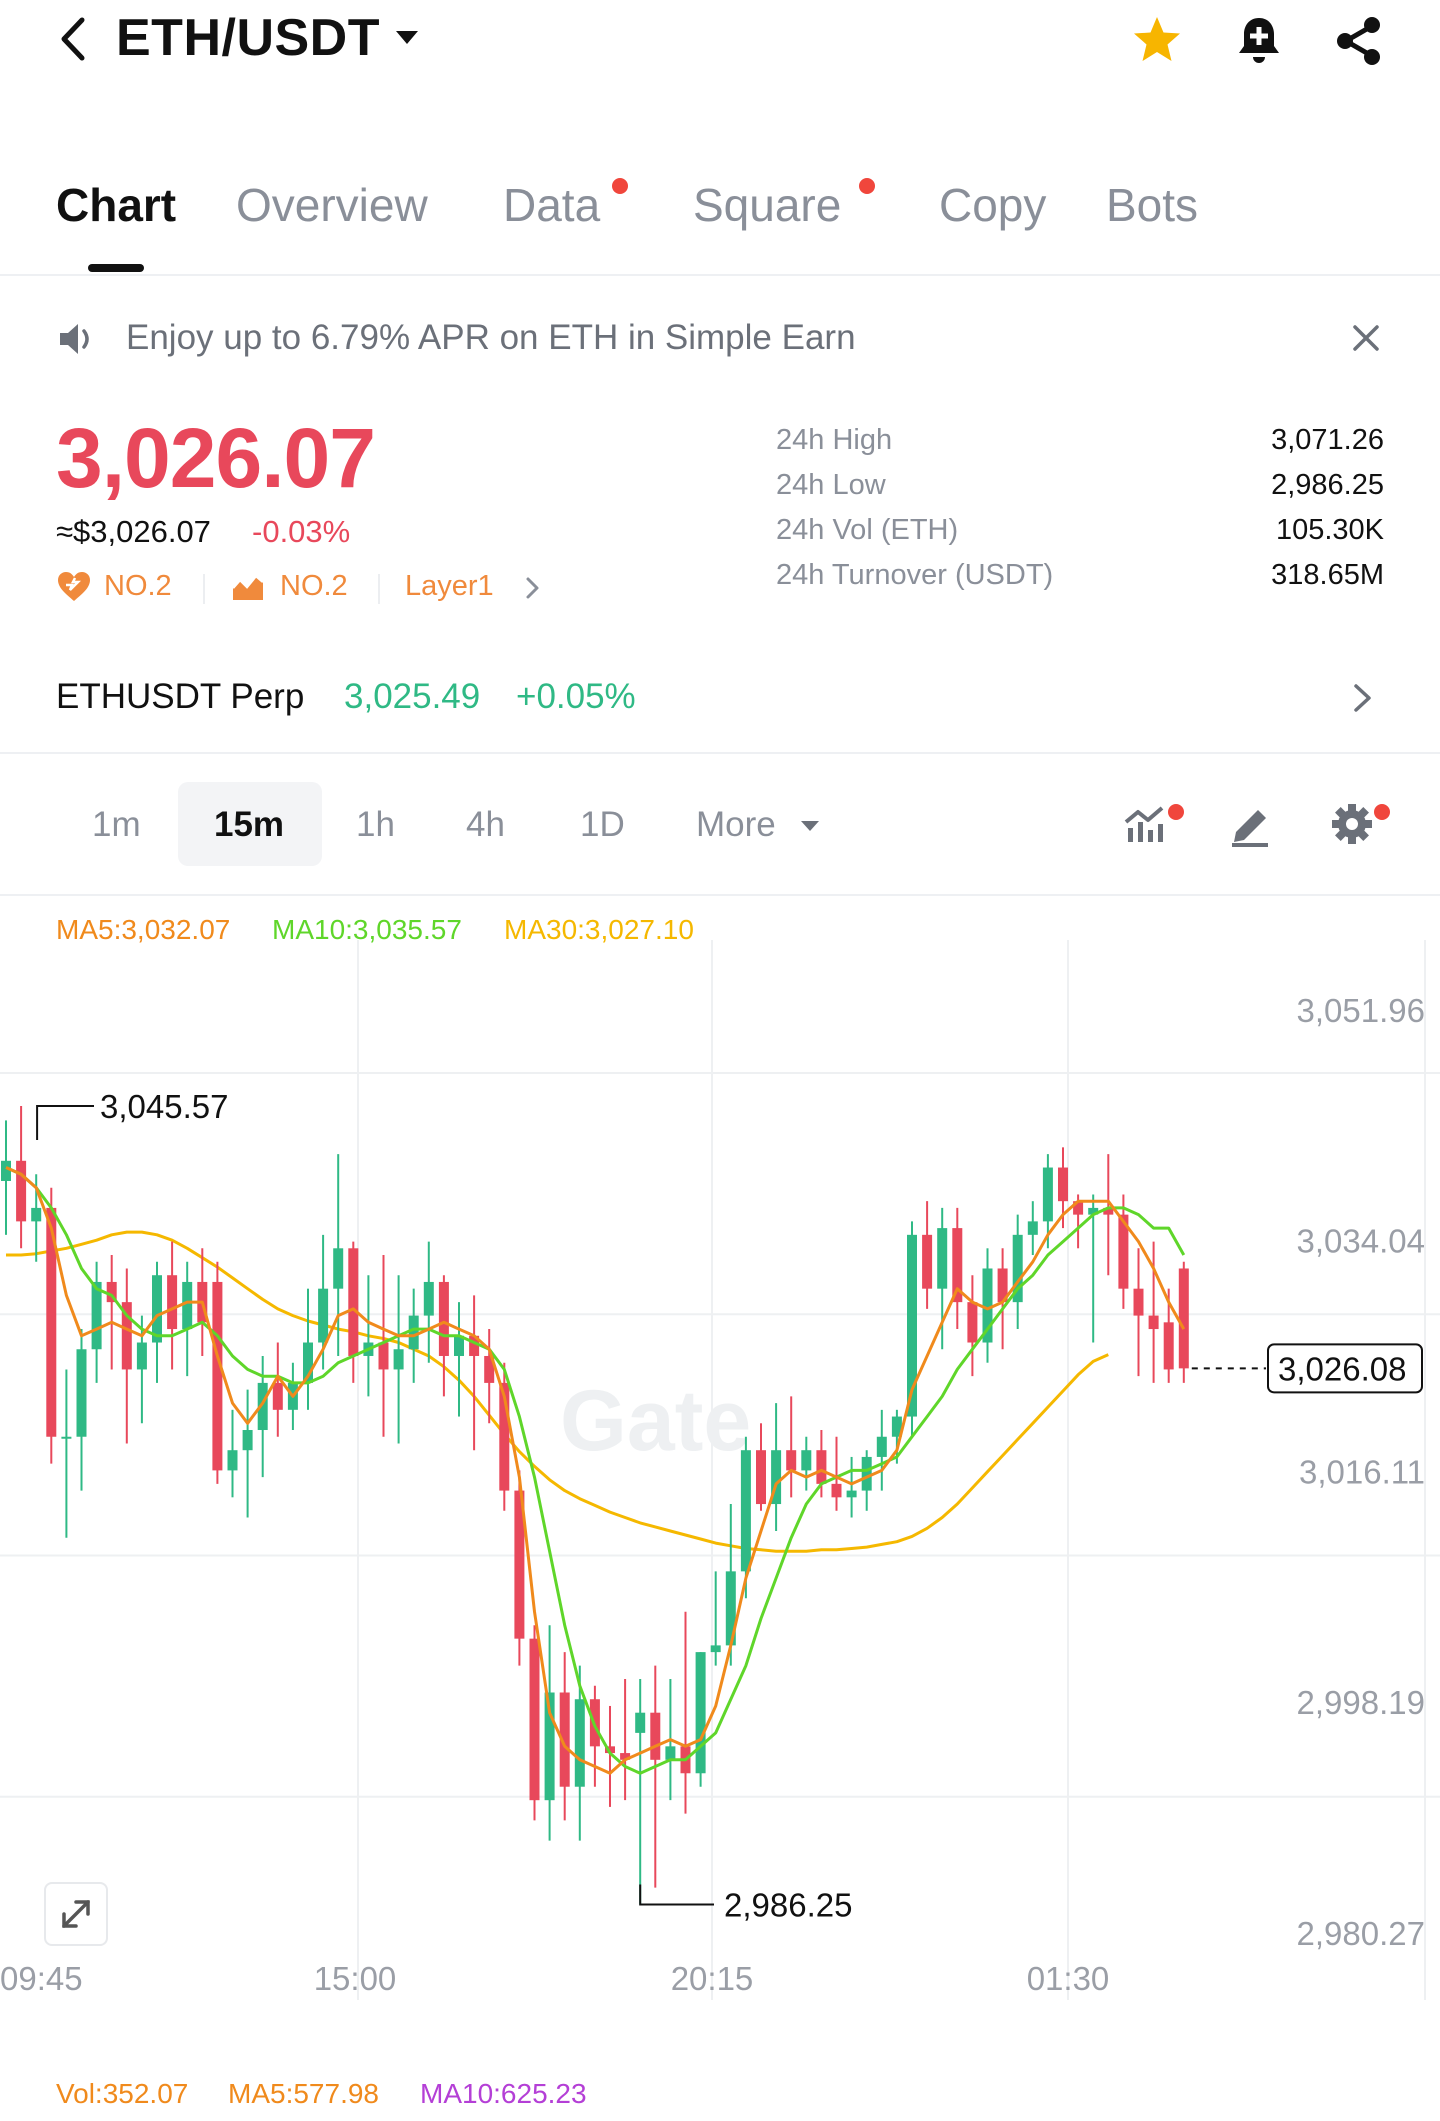  I want to click on rank-badge-2: NO.2, so click(314, 586).